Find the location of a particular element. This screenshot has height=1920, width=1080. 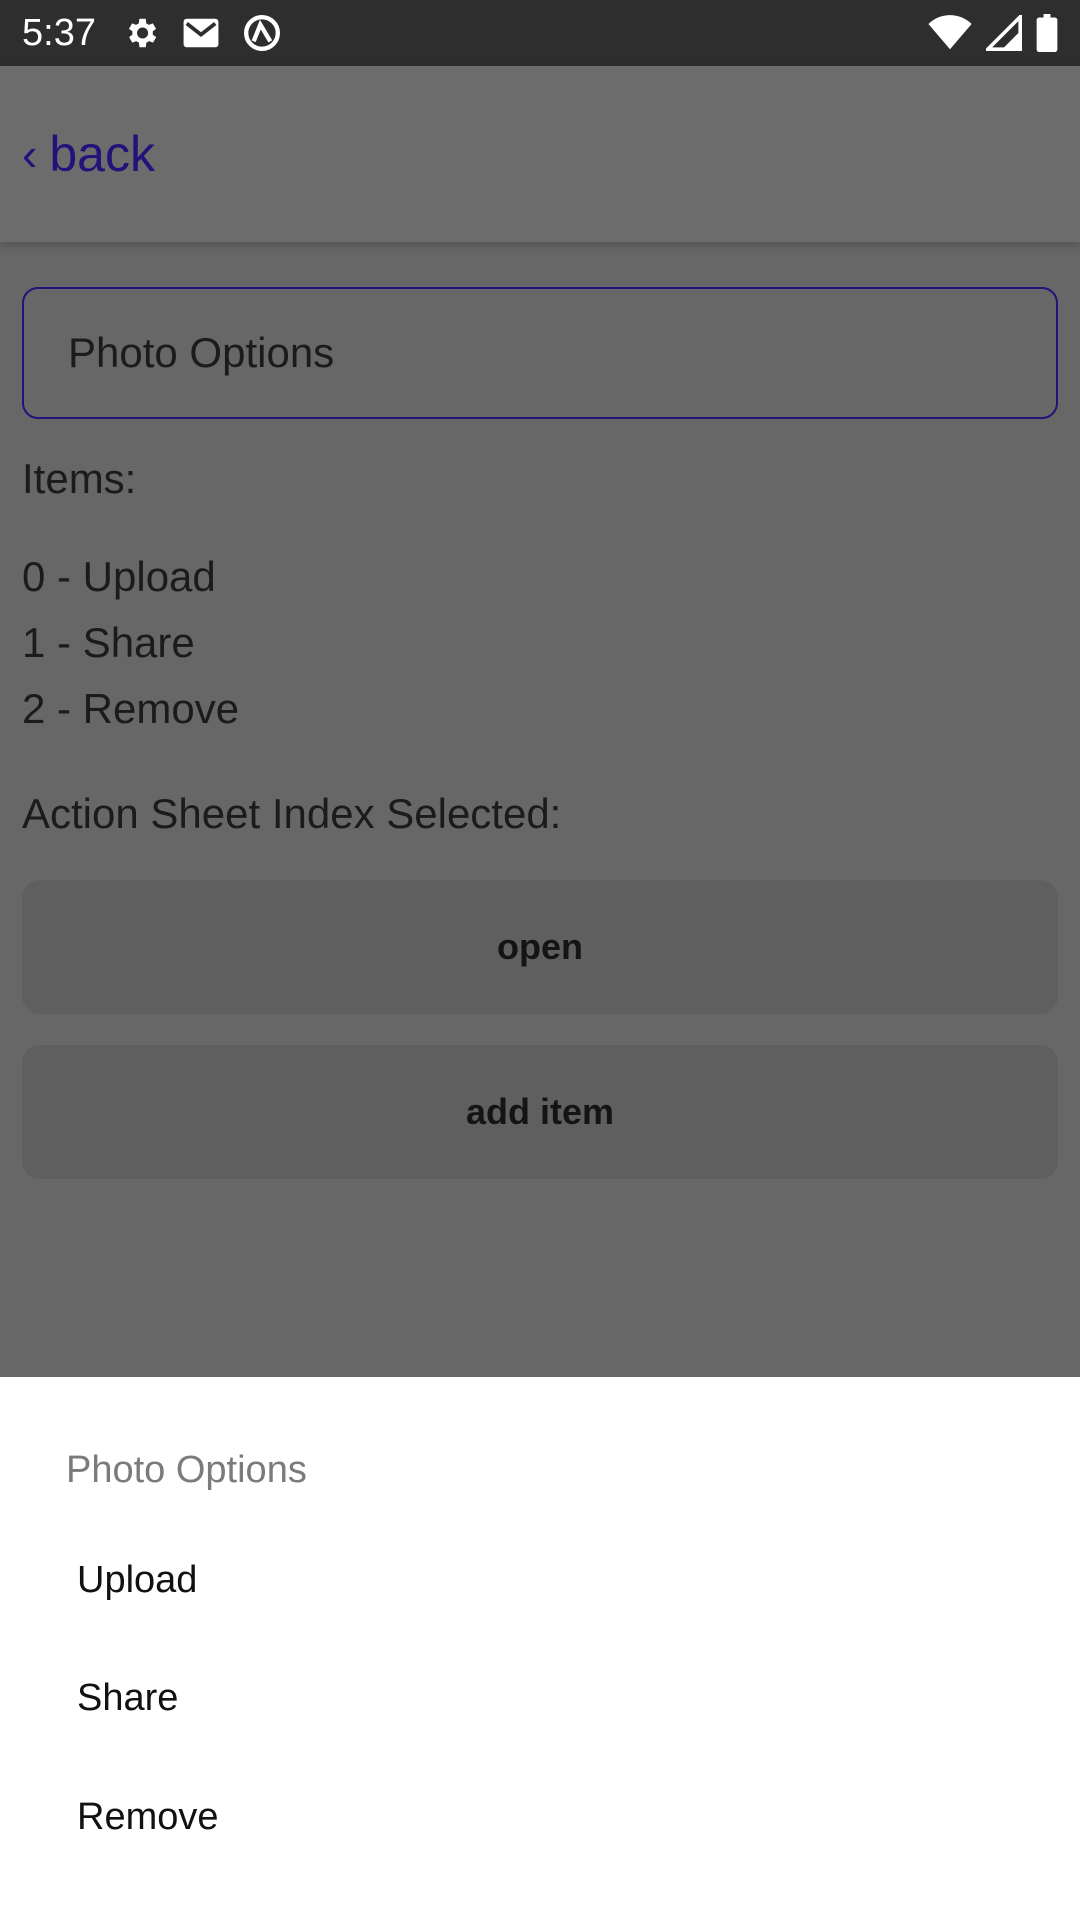

action-sheet-option-share: Share is located at coordinates (540, 1698).